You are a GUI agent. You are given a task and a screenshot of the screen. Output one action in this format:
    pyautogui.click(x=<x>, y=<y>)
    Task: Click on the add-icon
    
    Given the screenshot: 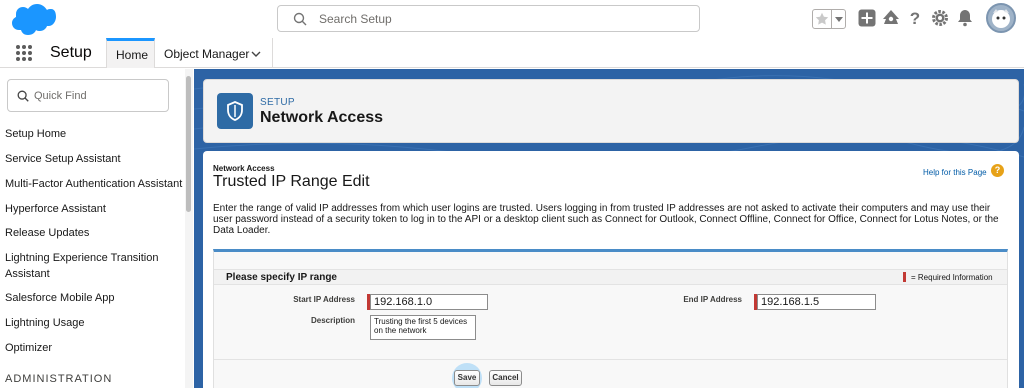 What is the action you would take?
    pyautogui.click(x=867, y=18)
    